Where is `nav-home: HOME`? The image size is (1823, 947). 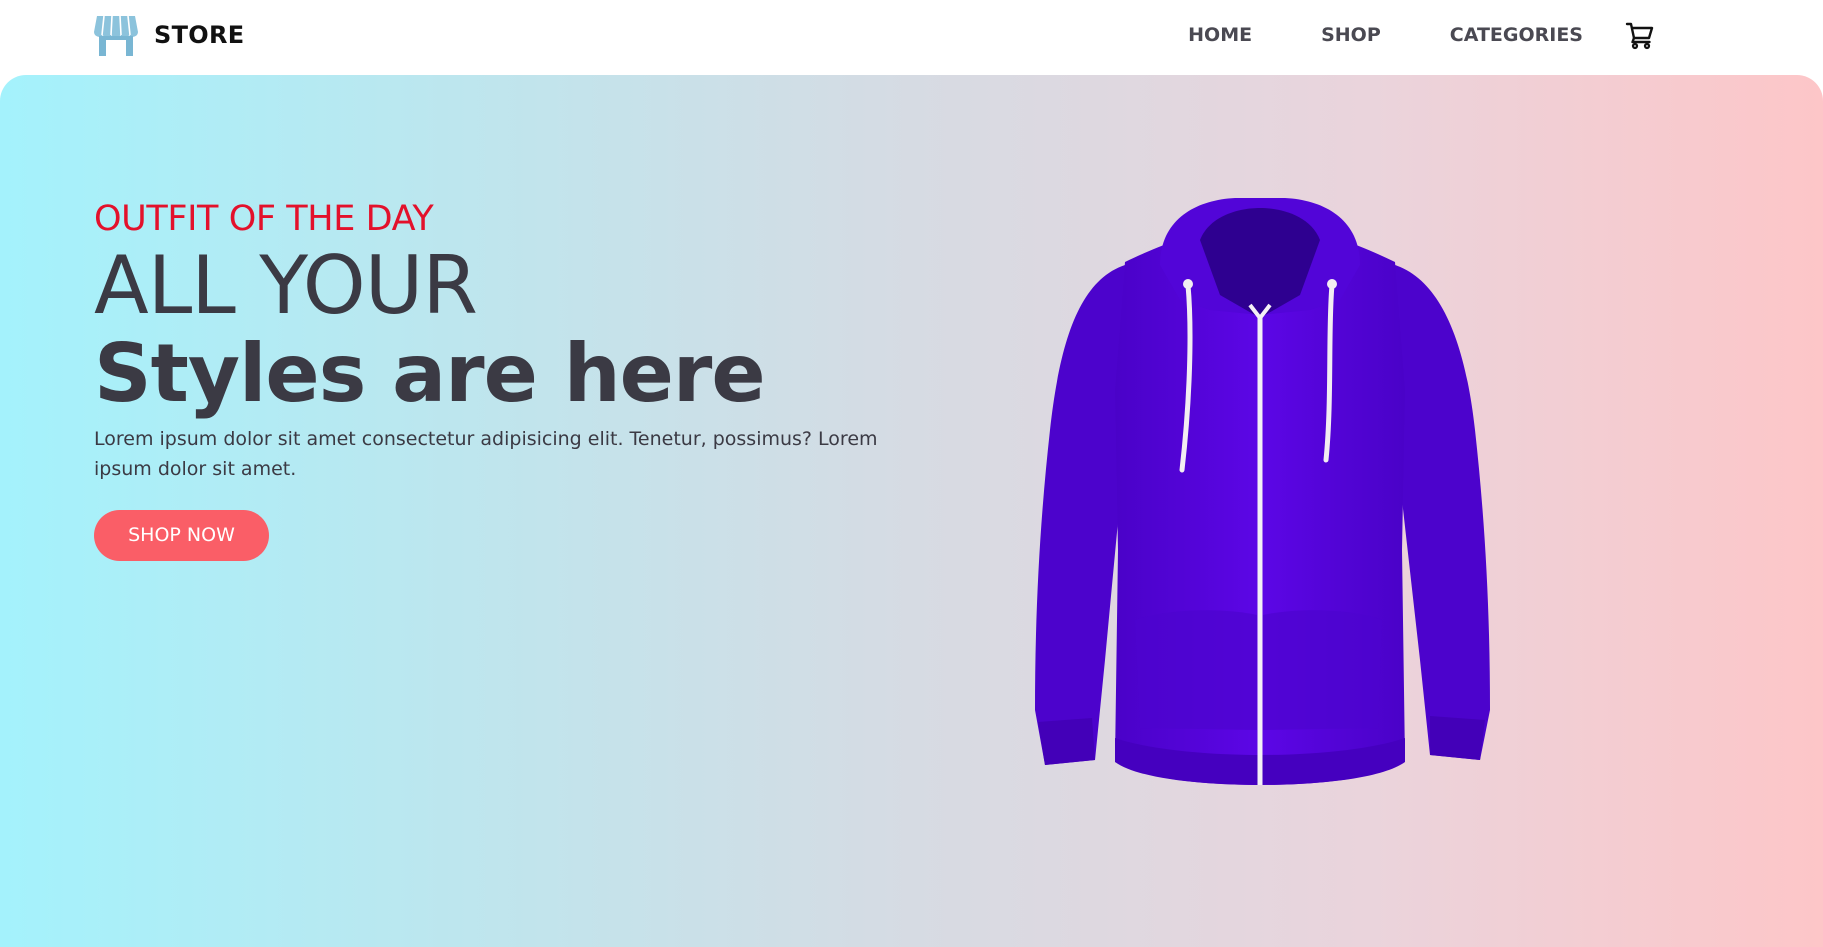 nav-home: HOME is located at coordinates (1220, 35).